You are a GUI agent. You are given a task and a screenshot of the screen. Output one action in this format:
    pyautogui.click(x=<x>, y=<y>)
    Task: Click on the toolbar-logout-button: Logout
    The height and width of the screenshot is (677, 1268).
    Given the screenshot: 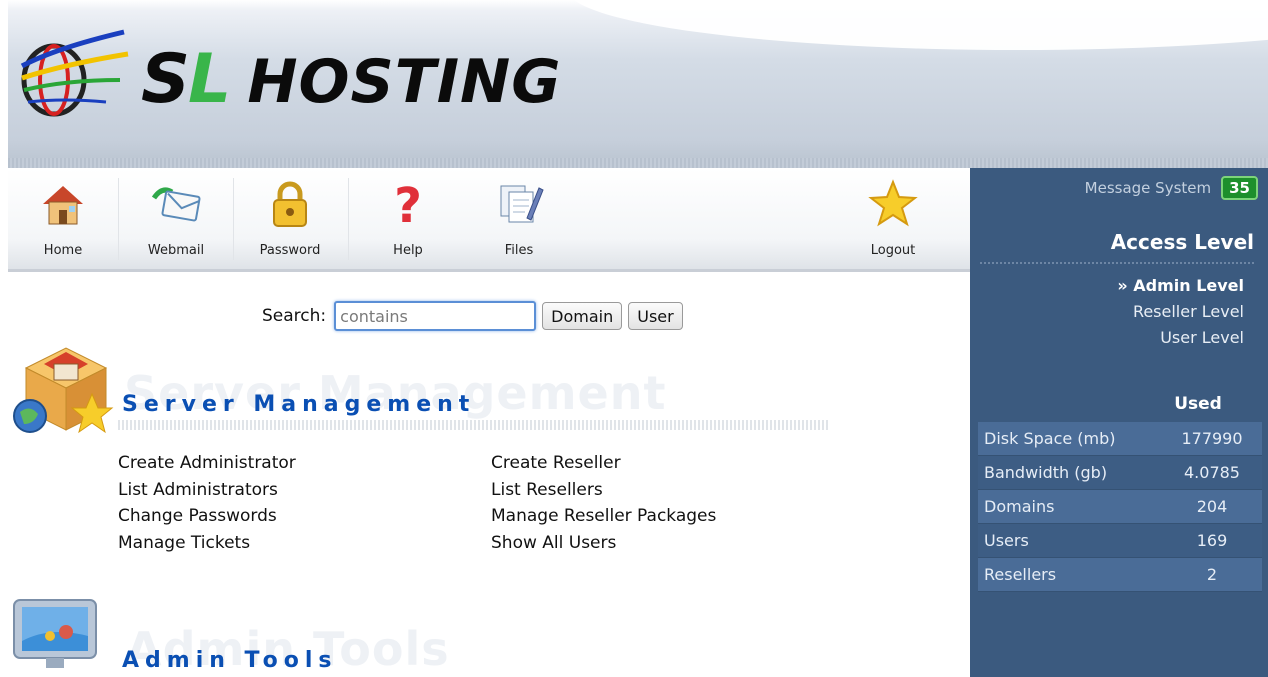 What is the action you would take?
    pyautogui.click(x=893, y=217)
    